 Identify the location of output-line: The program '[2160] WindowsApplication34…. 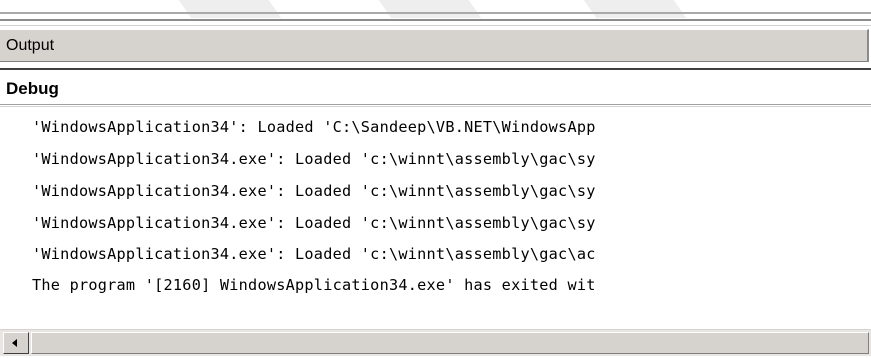
(314, 285).